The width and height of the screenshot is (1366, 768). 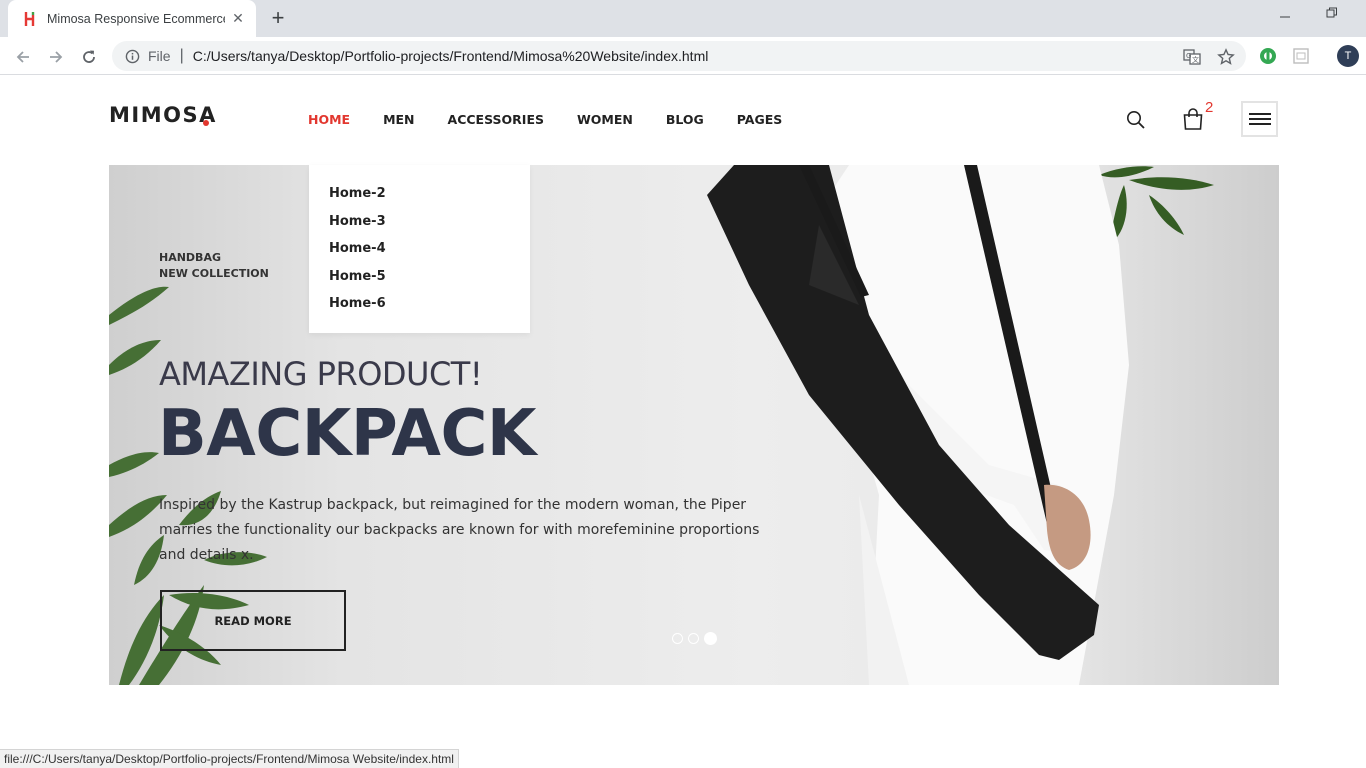 What do you see at coordinates (159, 56) in the screenshot?
I see `url-scheme: File` at bounding box center [159, 56].